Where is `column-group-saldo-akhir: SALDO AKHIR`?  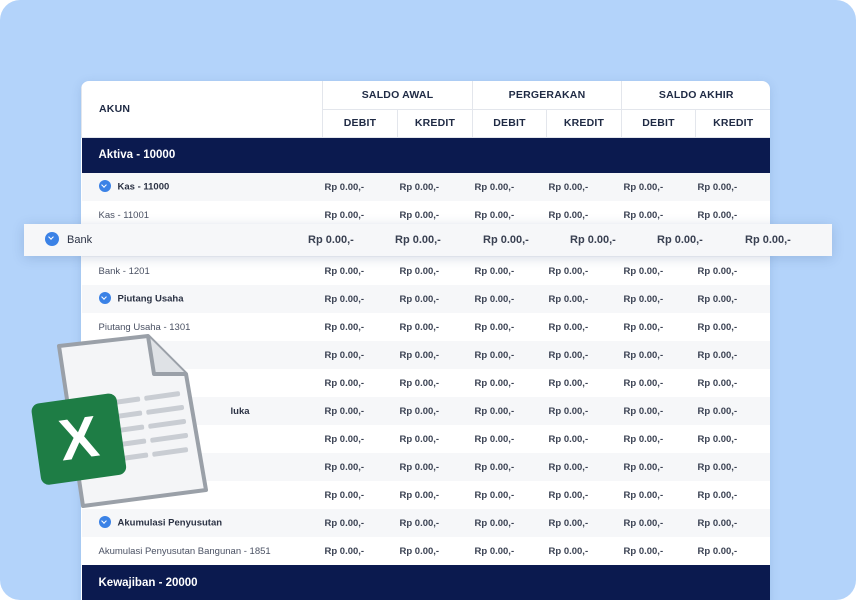
column-group-saldo-akhir: SALDO AKHIR is located at coordinates (695, 95).